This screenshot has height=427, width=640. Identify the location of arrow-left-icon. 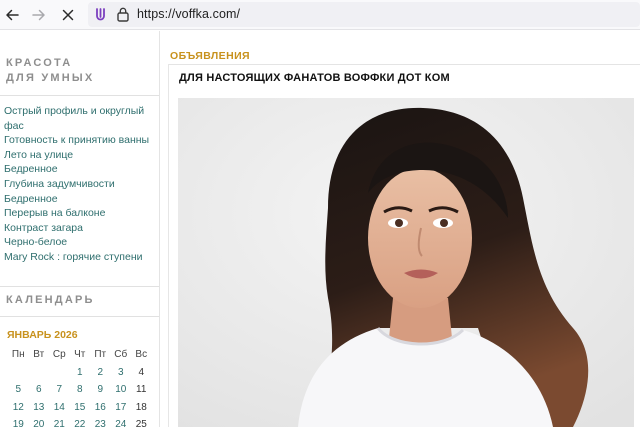
(12, 15).